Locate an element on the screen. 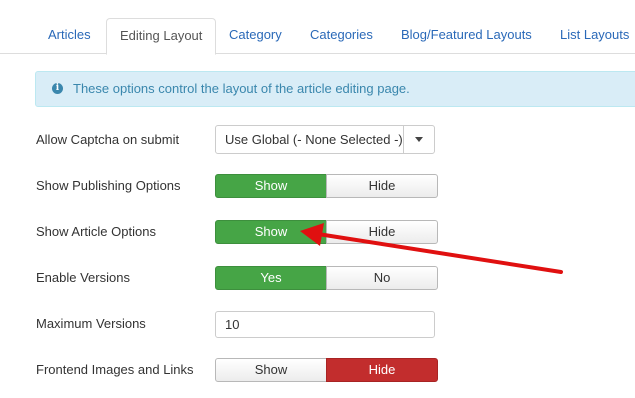  captcha-select-toggle is located at coordinates (418, 139).